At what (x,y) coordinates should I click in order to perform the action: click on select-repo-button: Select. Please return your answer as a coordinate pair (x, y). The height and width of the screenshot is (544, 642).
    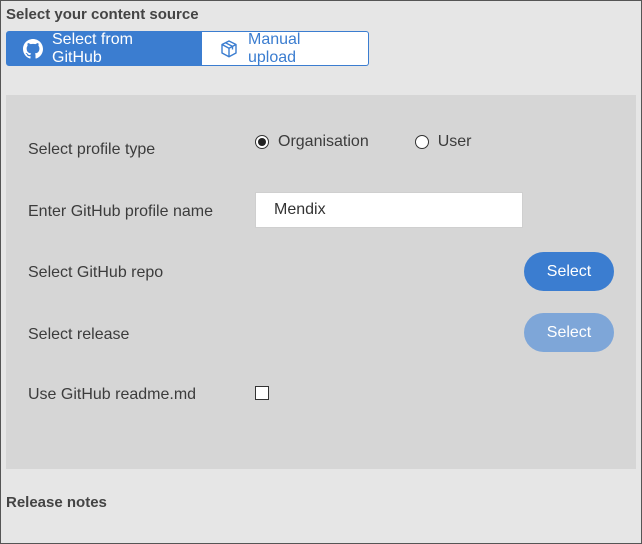
    Looking at the image, I should click on (569, 271).